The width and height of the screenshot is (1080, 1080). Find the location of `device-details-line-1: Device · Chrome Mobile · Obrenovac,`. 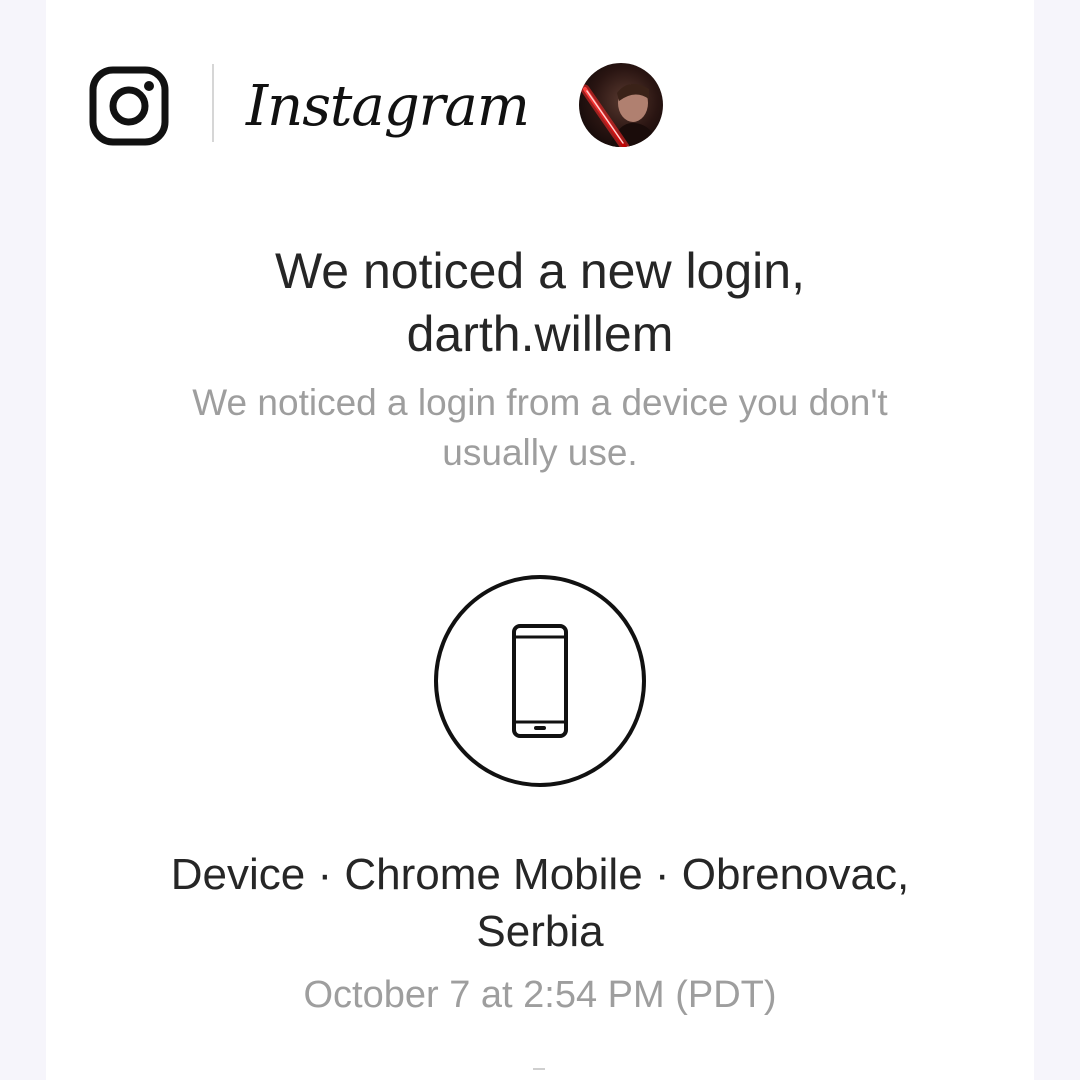

device-details-line-1: Device · Chrome Mobile · Obrenovac, is located at coordinates (540, 874).